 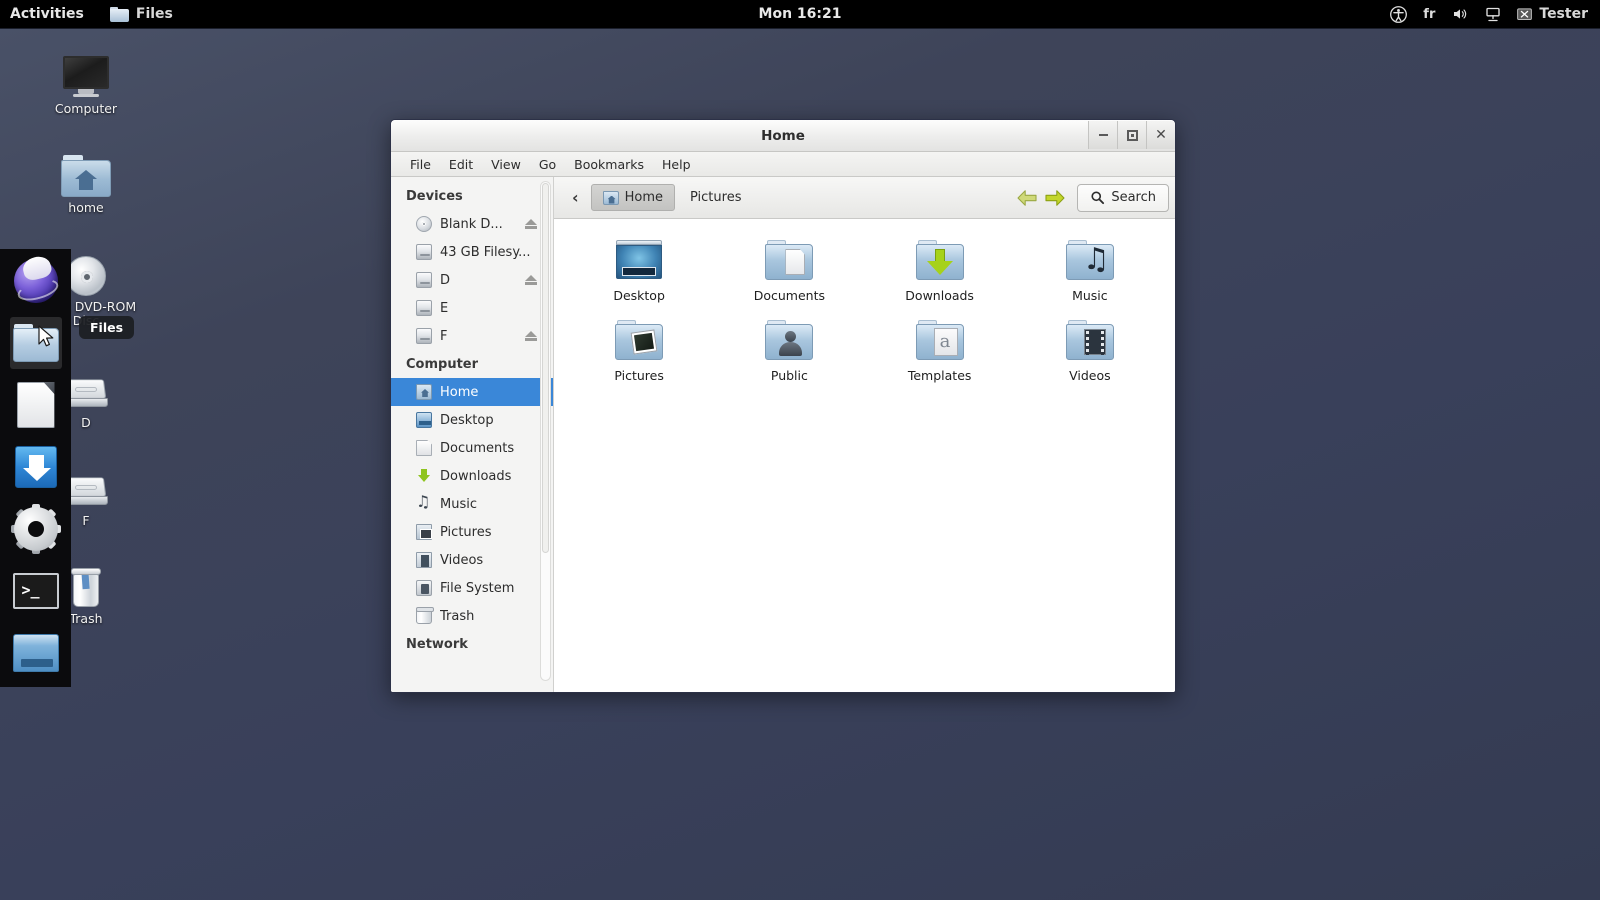 What do you see at coordinates (437, 644) in the screenshot?
I see `sidebar-heading-network: Network` at bounding box center [437, 644].